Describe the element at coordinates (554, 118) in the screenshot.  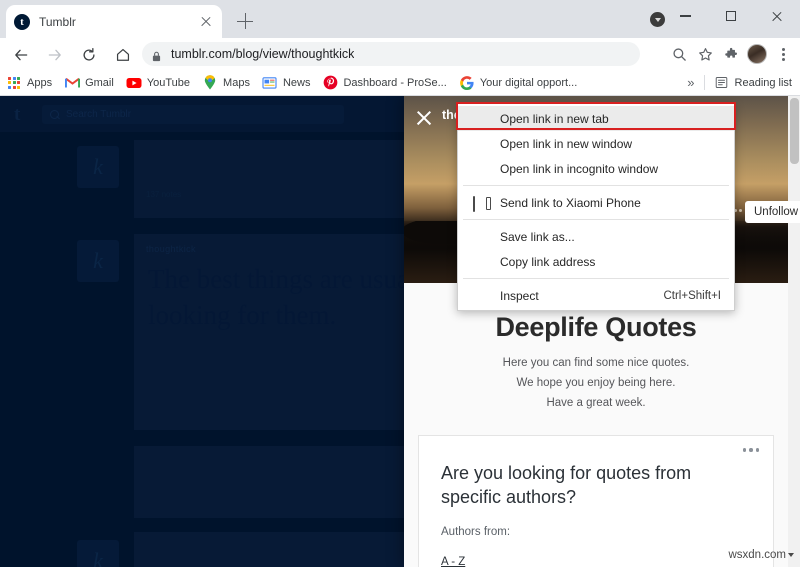
I see `menu-item-label: Open link in new tab` at that location.